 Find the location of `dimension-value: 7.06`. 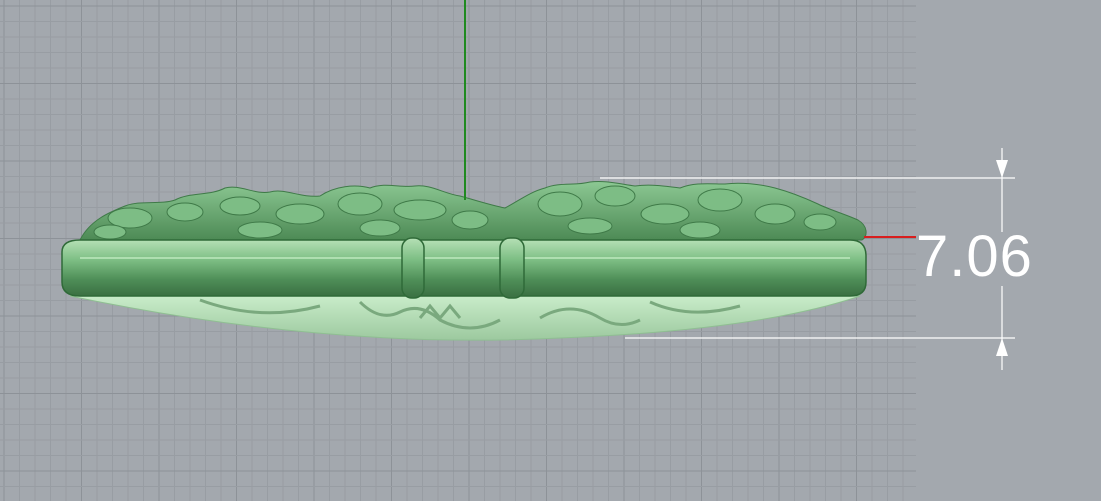

dimension-value: 7.06 is located at coordinates (974, 256).